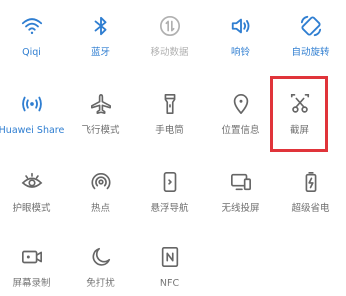 Image resolution: width=346 pixels, height=296 pixels. What do you see at coordinates (241, 182) in the screenshot?
I see `wireless-projection-icon` at bounding box center [241, 182].